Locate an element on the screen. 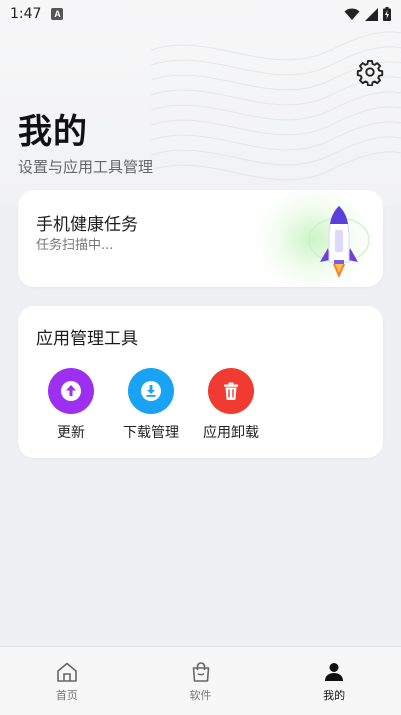  trash-icon is located at coordinates (231, 391).